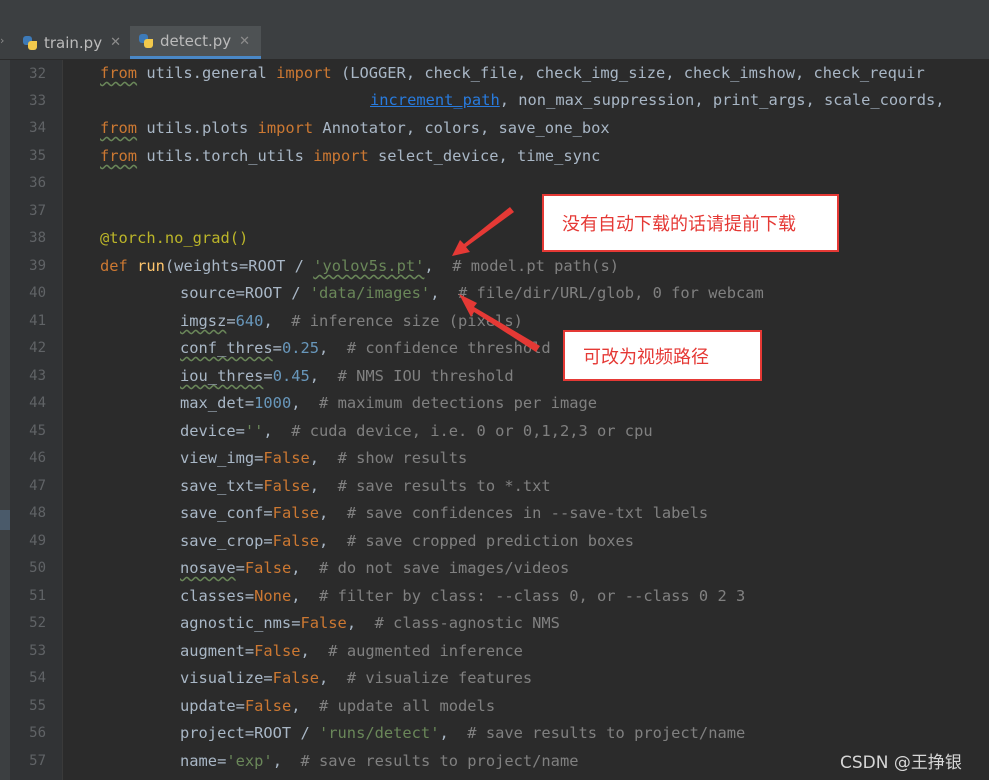 The width and height of the screenshot is (989, 780). I want to click on arrow-to-source, so click(499, 323).